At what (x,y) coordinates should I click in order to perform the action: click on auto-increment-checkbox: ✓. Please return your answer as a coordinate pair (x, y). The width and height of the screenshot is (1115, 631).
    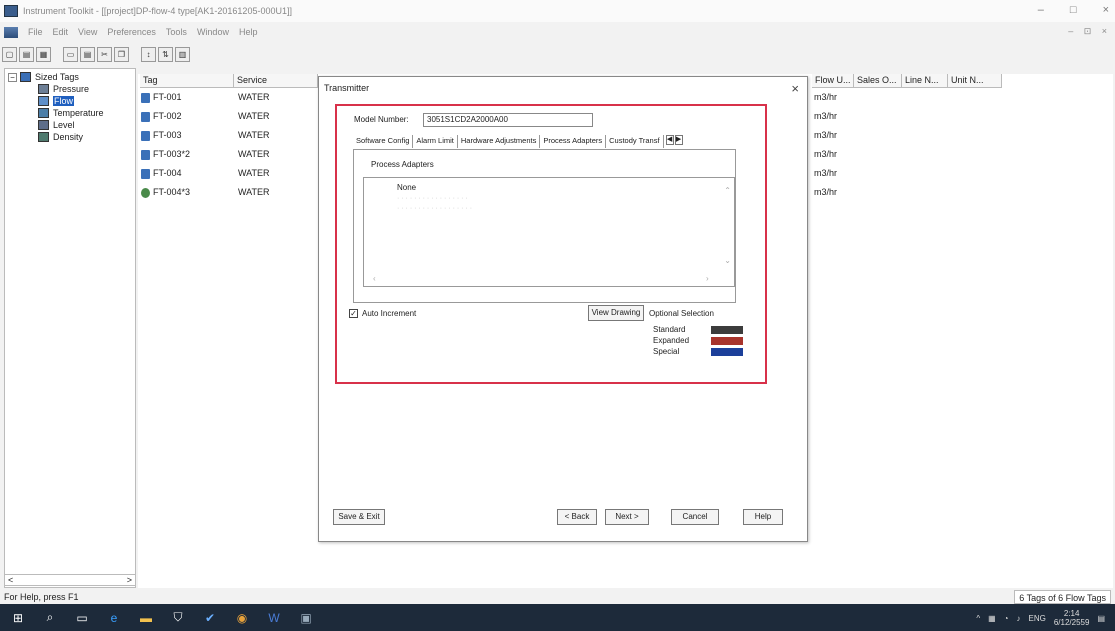
    Looking at the image, I should click on (353, 313).